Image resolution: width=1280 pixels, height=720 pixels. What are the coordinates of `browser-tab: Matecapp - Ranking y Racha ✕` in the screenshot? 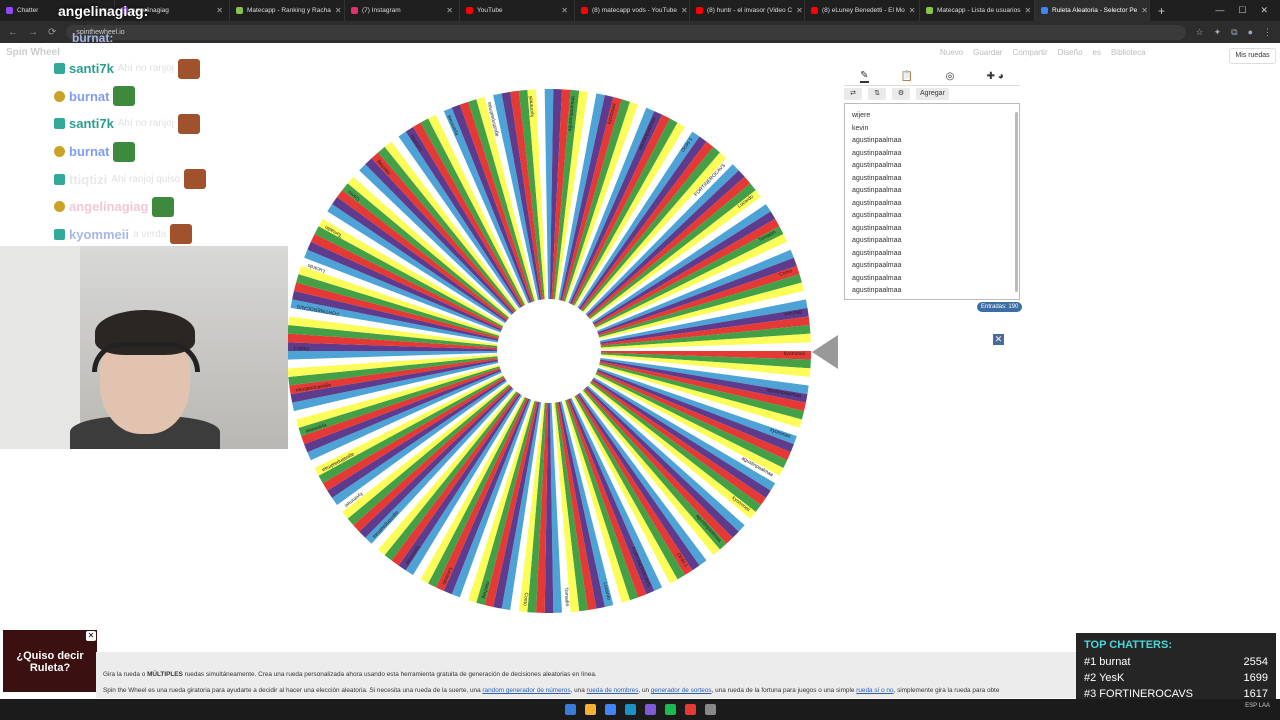 It's located at (287, 10).